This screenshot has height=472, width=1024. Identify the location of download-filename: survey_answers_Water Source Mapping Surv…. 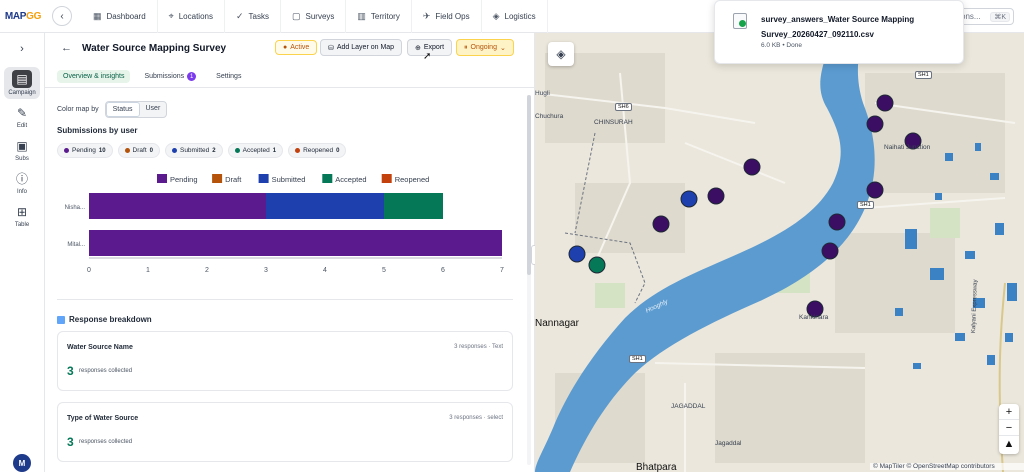
(838, 27).